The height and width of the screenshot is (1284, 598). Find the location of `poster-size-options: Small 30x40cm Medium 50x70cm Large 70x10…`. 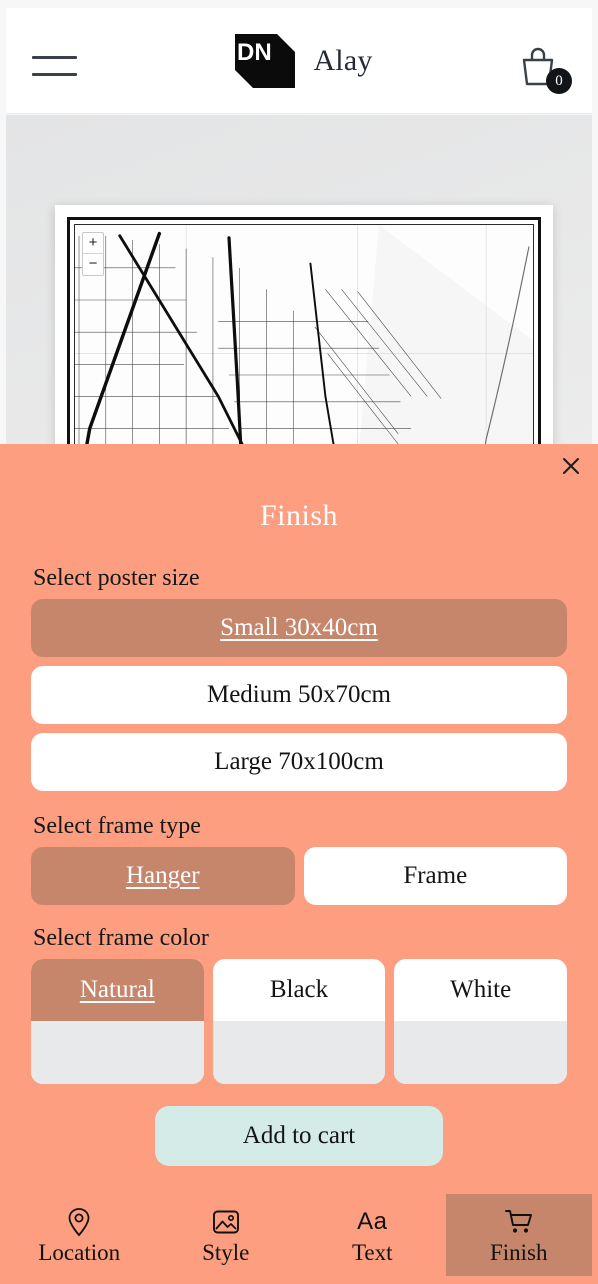

poster-size-options: Small 30x40cm Medium 50x70cm Large 70x10… is located at coordinates (299, 695).